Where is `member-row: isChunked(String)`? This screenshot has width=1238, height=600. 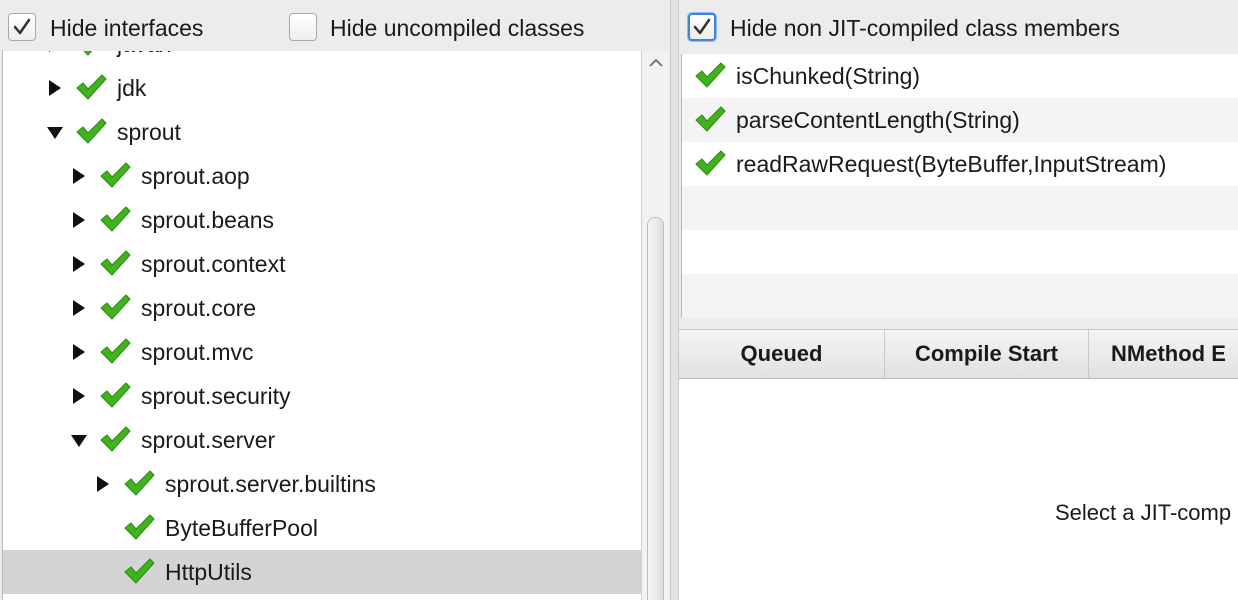 member-row: isChunked(String) is located at coordinates (960, 76).